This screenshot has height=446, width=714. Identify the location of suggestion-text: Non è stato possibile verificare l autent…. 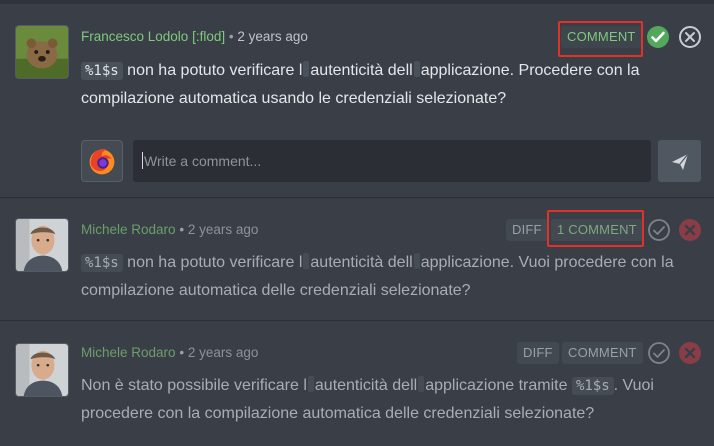
(391, 399).